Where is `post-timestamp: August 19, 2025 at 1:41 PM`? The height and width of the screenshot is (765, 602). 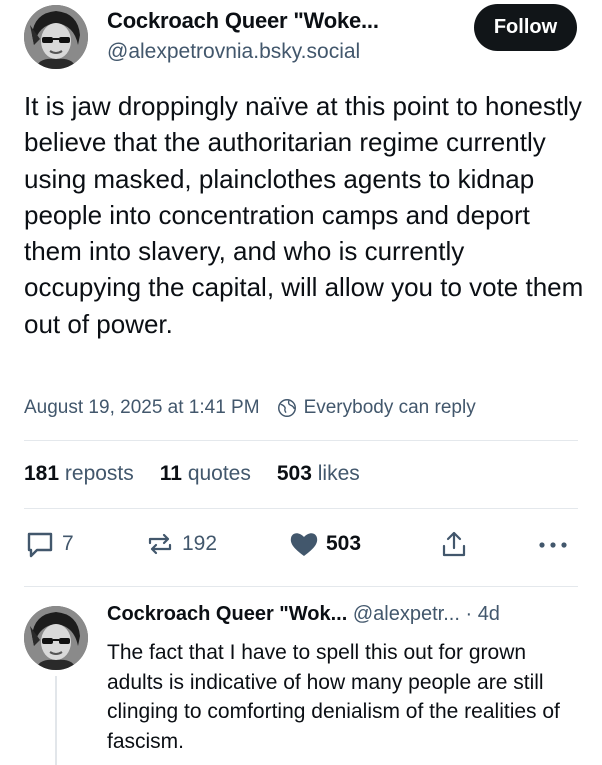
post-timestamp: August 19, 2025 at 1:41 PM is located at coordinates (142, 407).